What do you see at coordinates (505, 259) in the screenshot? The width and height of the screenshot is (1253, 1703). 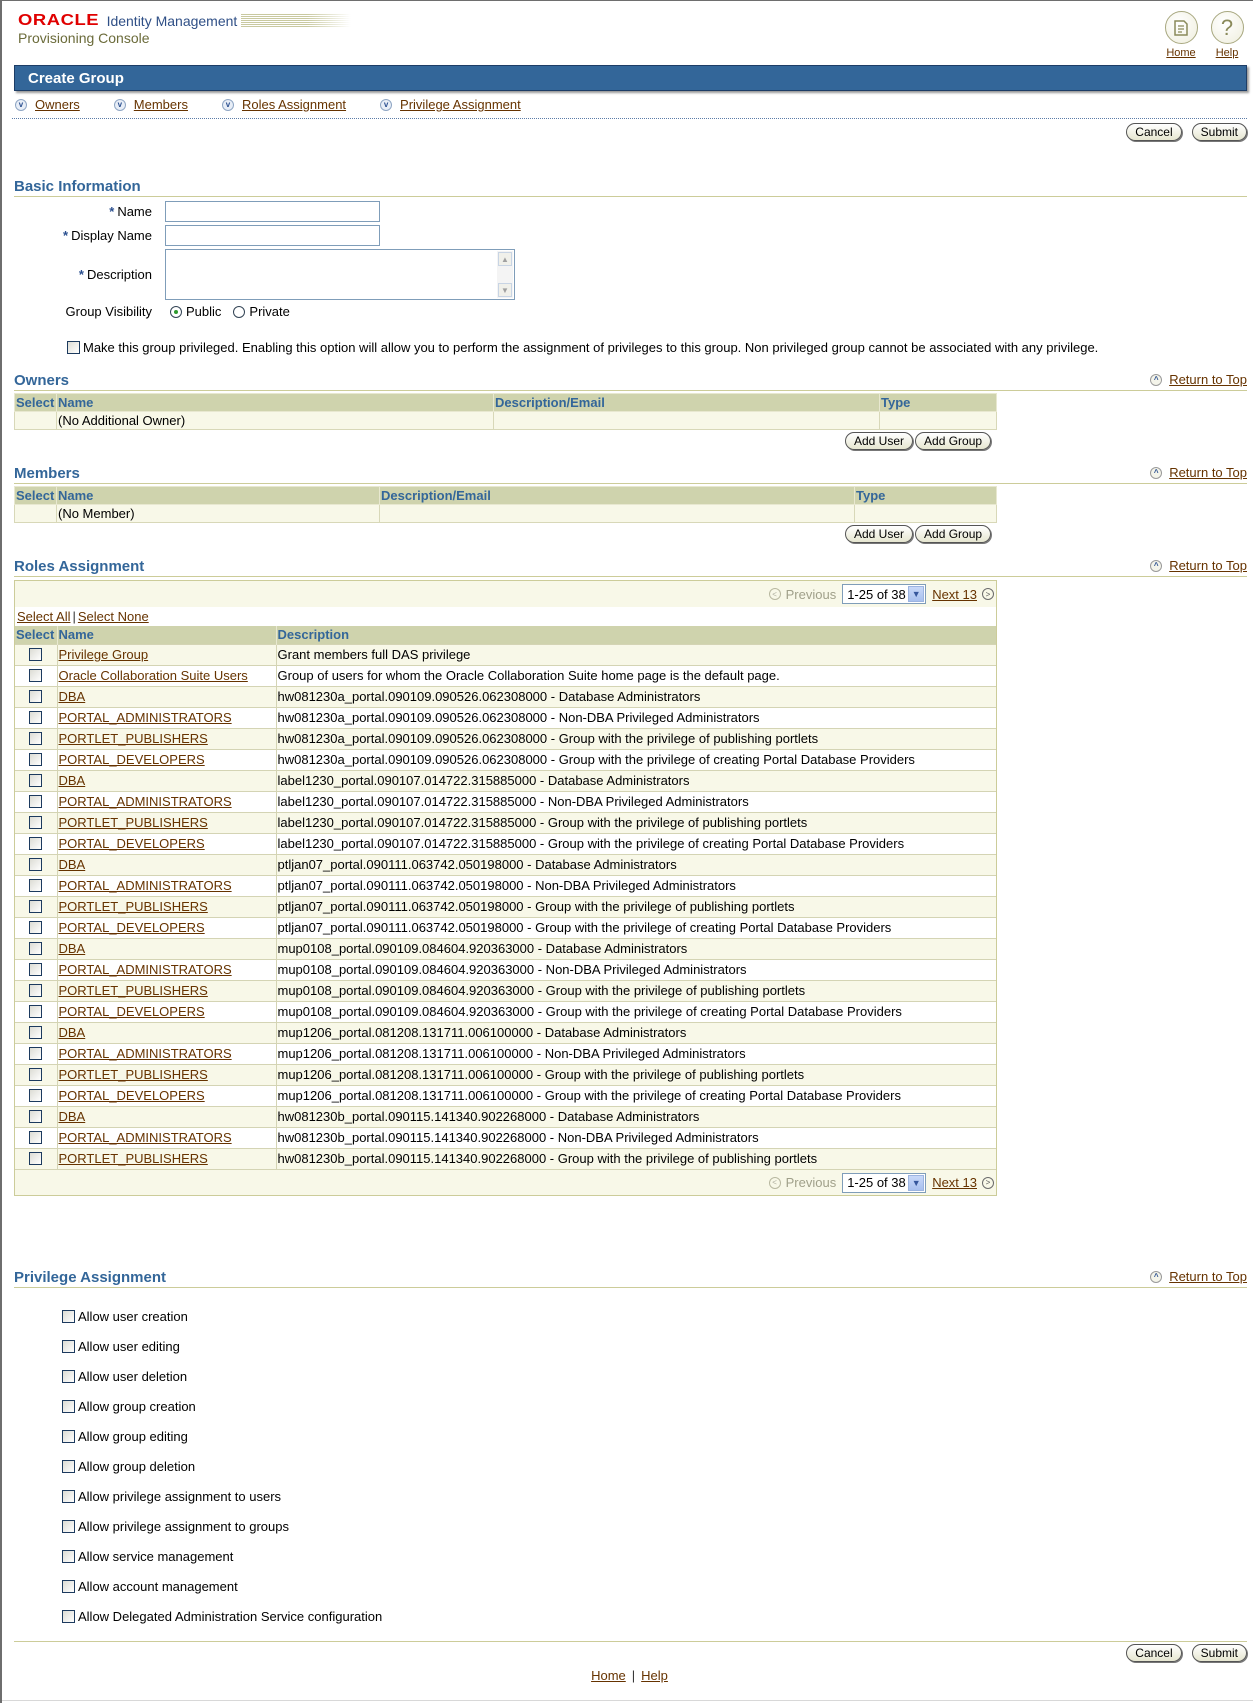 I see `scroll-up-icon: ▲` at bounding box center [505, 259].